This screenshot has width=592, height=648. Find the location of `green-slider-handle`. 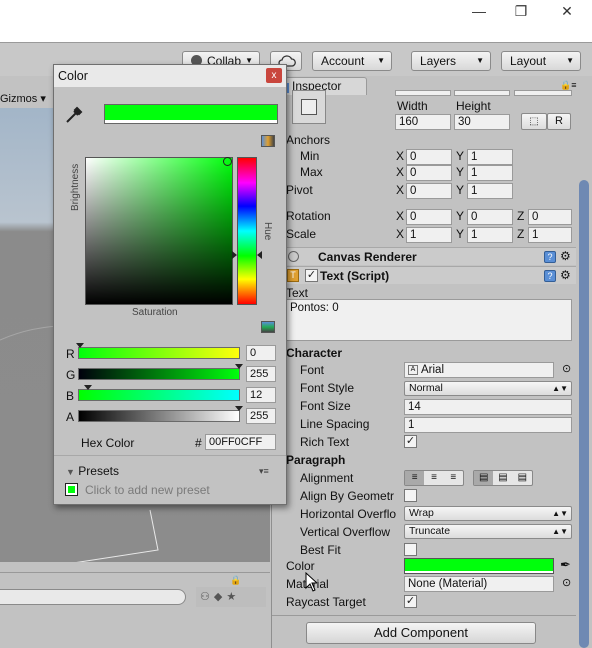

green-slider-handle is located at coordinates (239, 366).